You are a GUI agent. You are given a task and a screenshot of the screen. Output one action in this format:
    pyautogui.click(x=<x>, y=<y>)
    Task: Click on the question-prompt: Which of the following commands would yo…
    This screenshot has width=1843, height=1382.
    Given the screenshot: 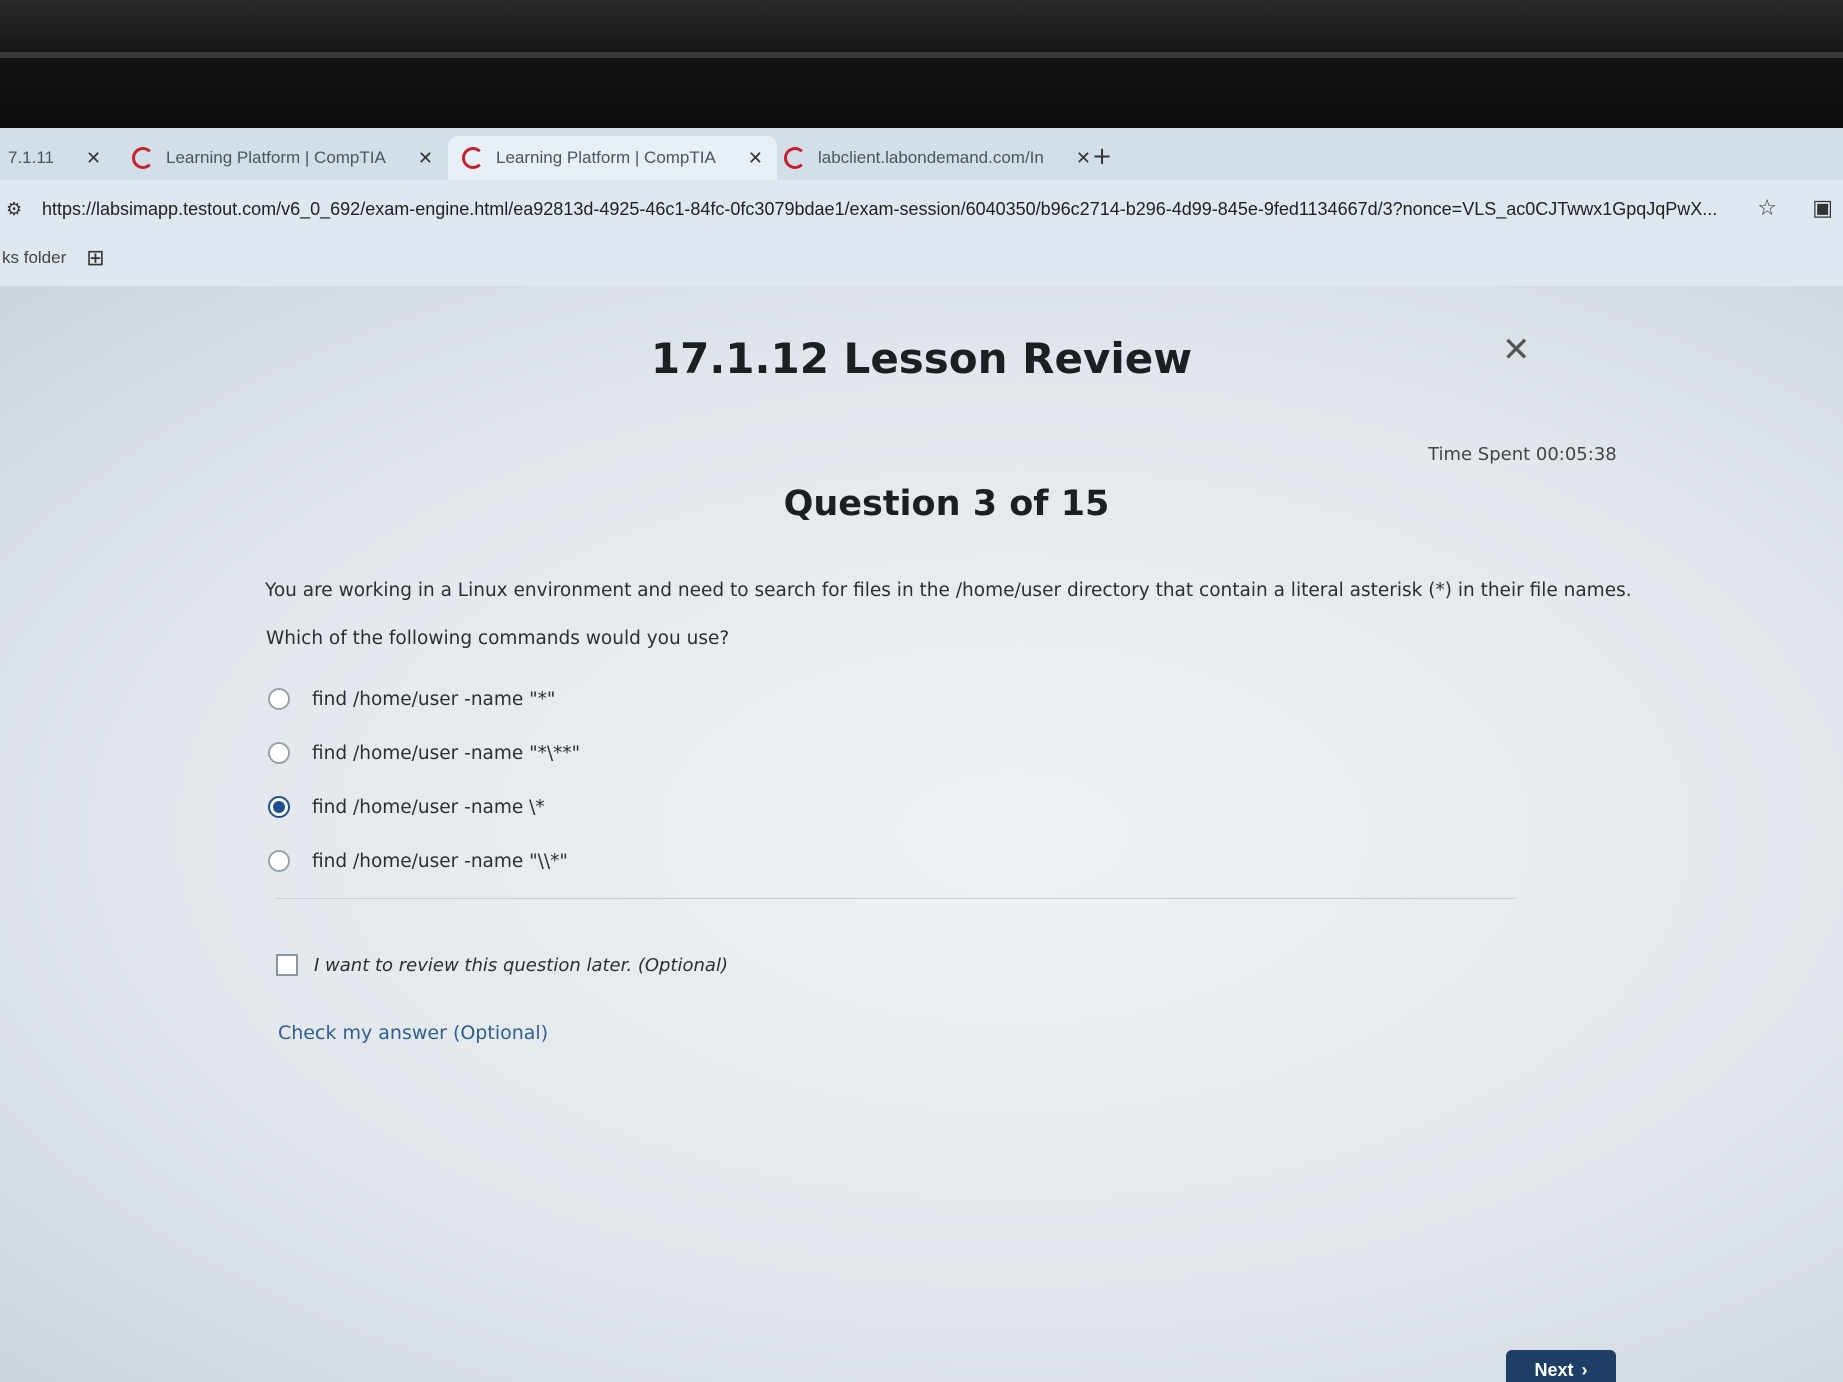 What is the action you would take?
    pyautogui.click(x=498, y=638)
    